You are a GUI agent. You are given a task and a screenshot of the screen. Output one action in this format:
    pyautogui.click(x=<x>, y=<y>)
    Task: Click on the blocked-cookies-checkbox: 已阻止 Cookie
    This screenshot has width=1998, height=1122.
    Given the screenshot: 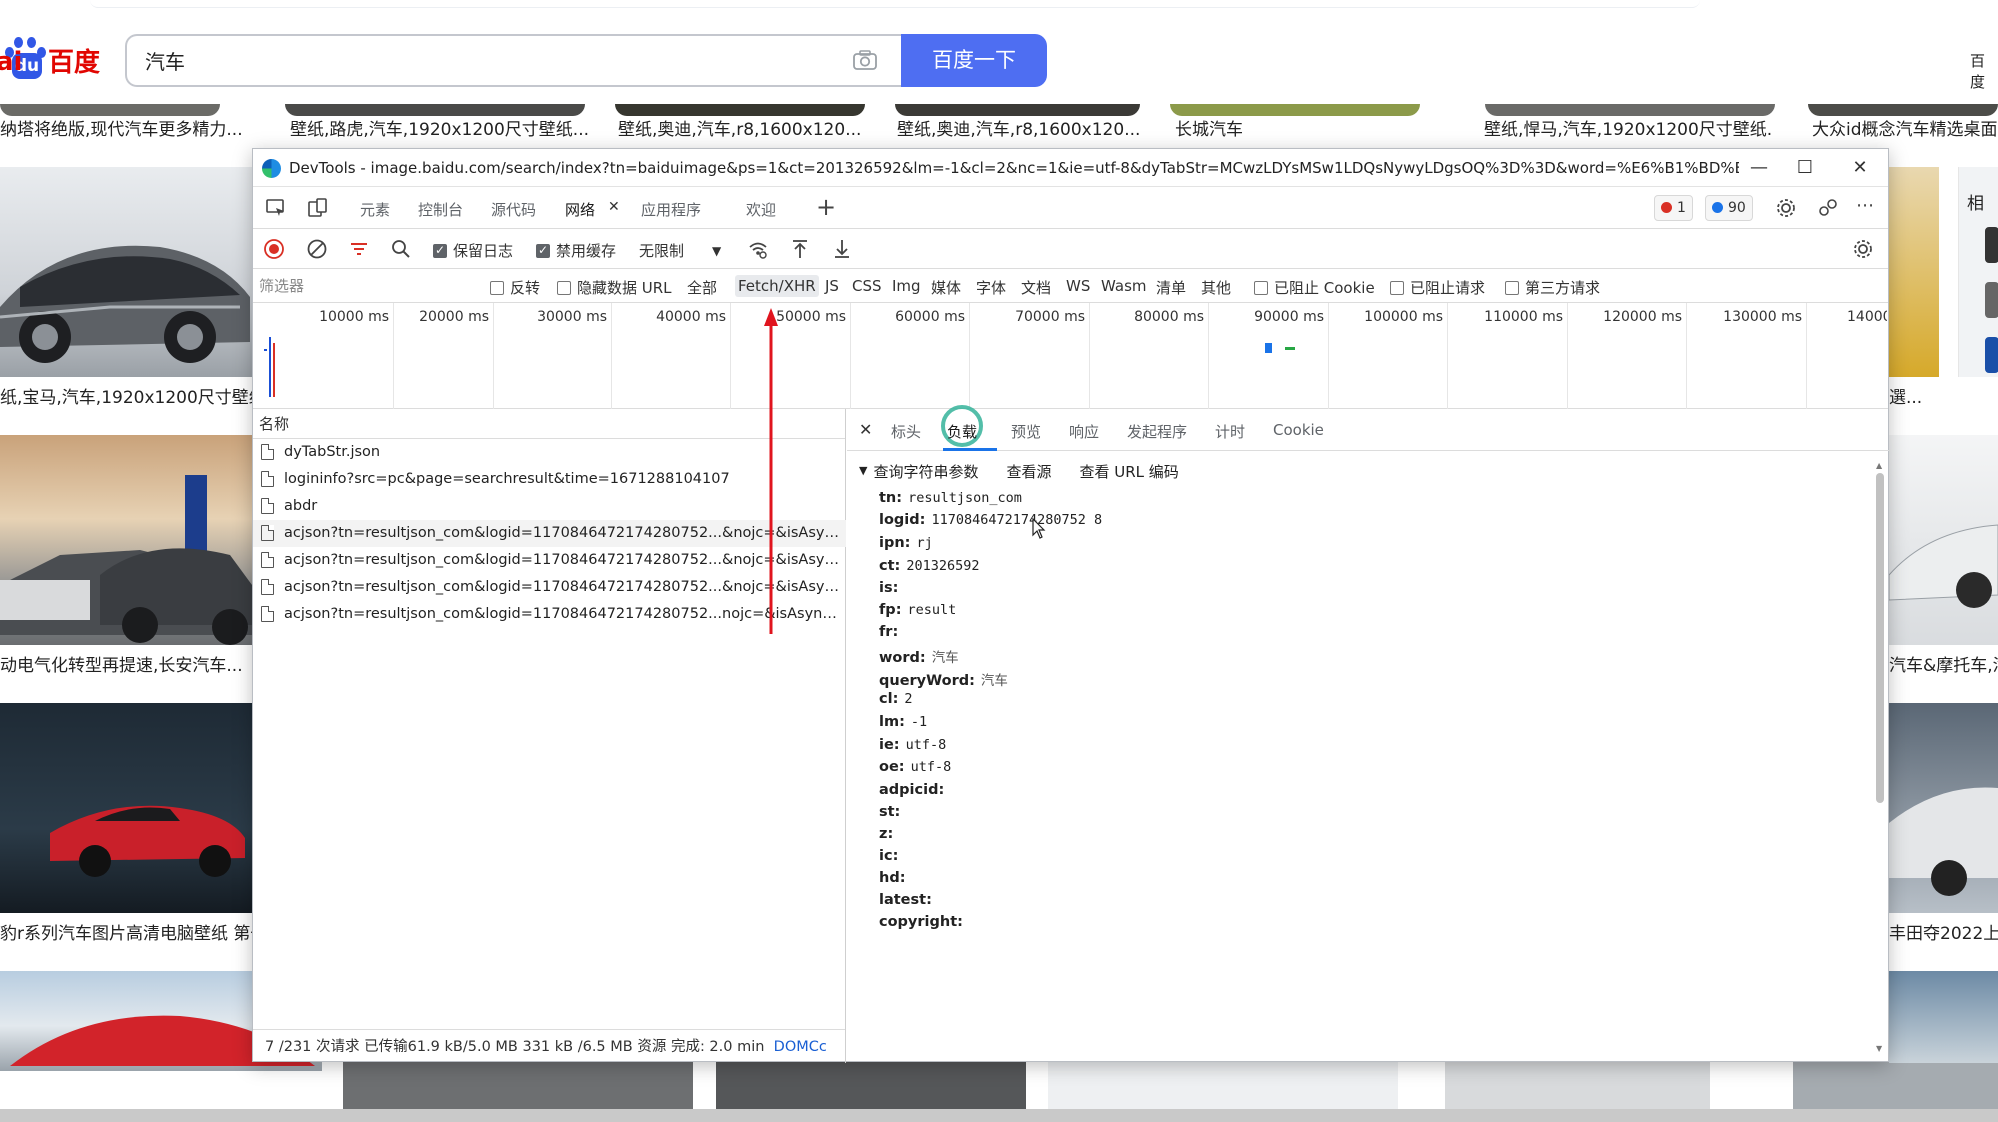 What is the action you would take?
    pyautogui.click(x=1314, y=287)
    